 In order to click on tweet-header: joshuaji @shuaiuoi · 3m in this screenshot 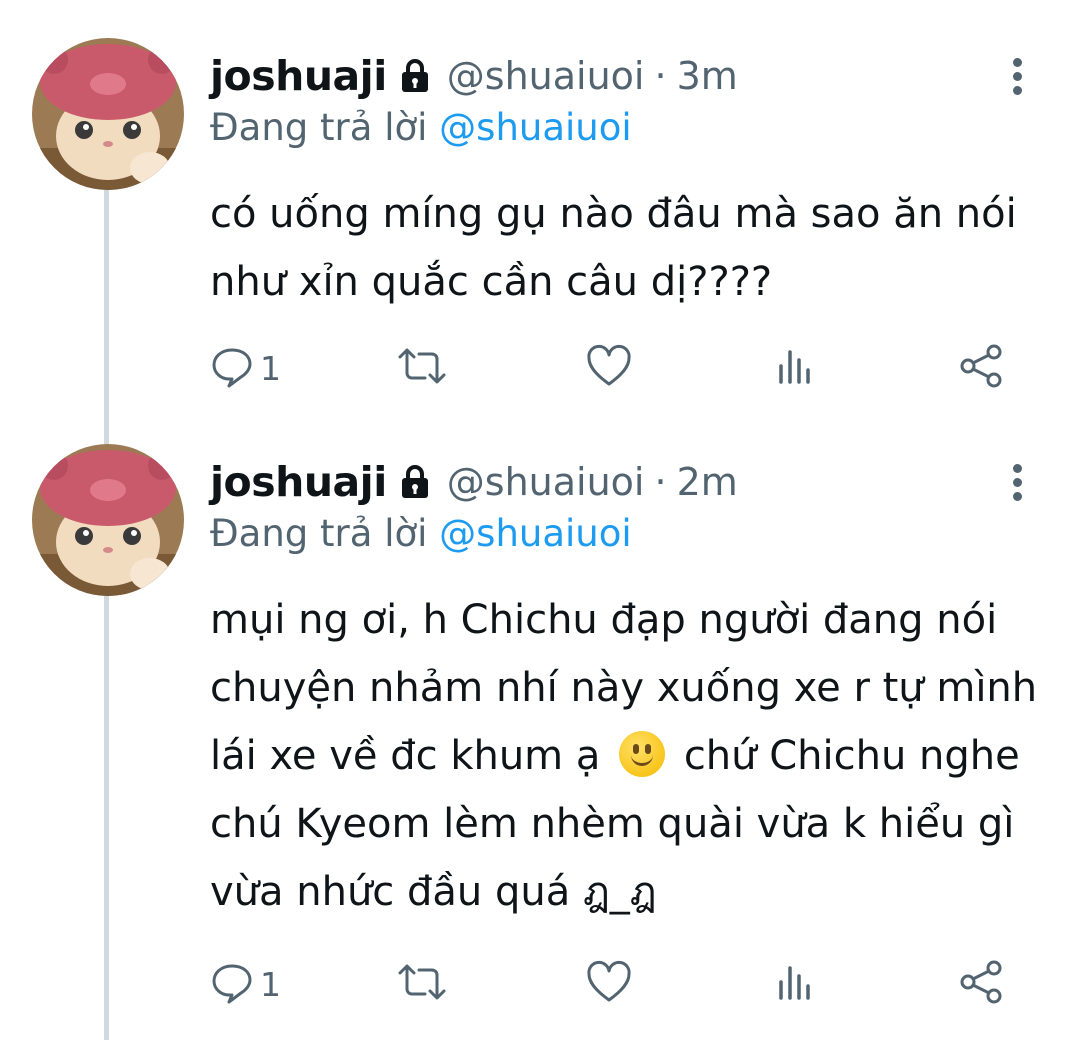, I will do `click(474, 76)`.